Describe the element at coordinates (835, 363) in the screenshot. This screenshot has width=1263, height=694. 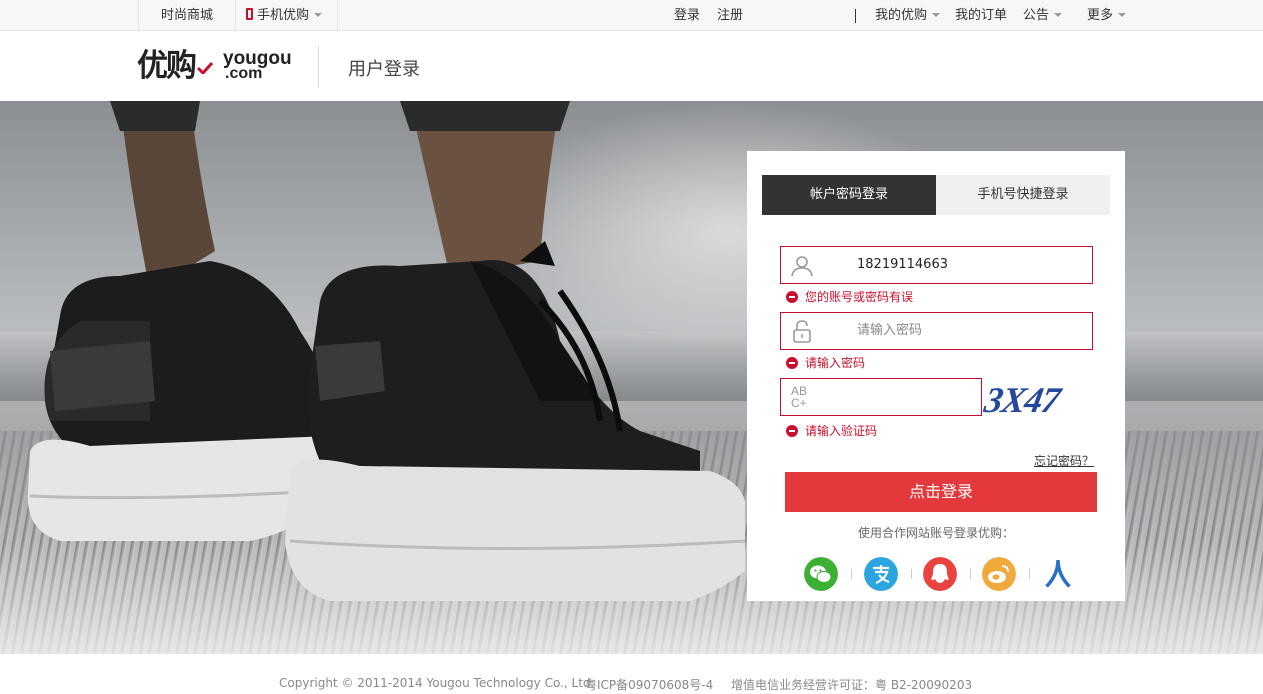
I see `password-error-text: 请输入密码` at that location.